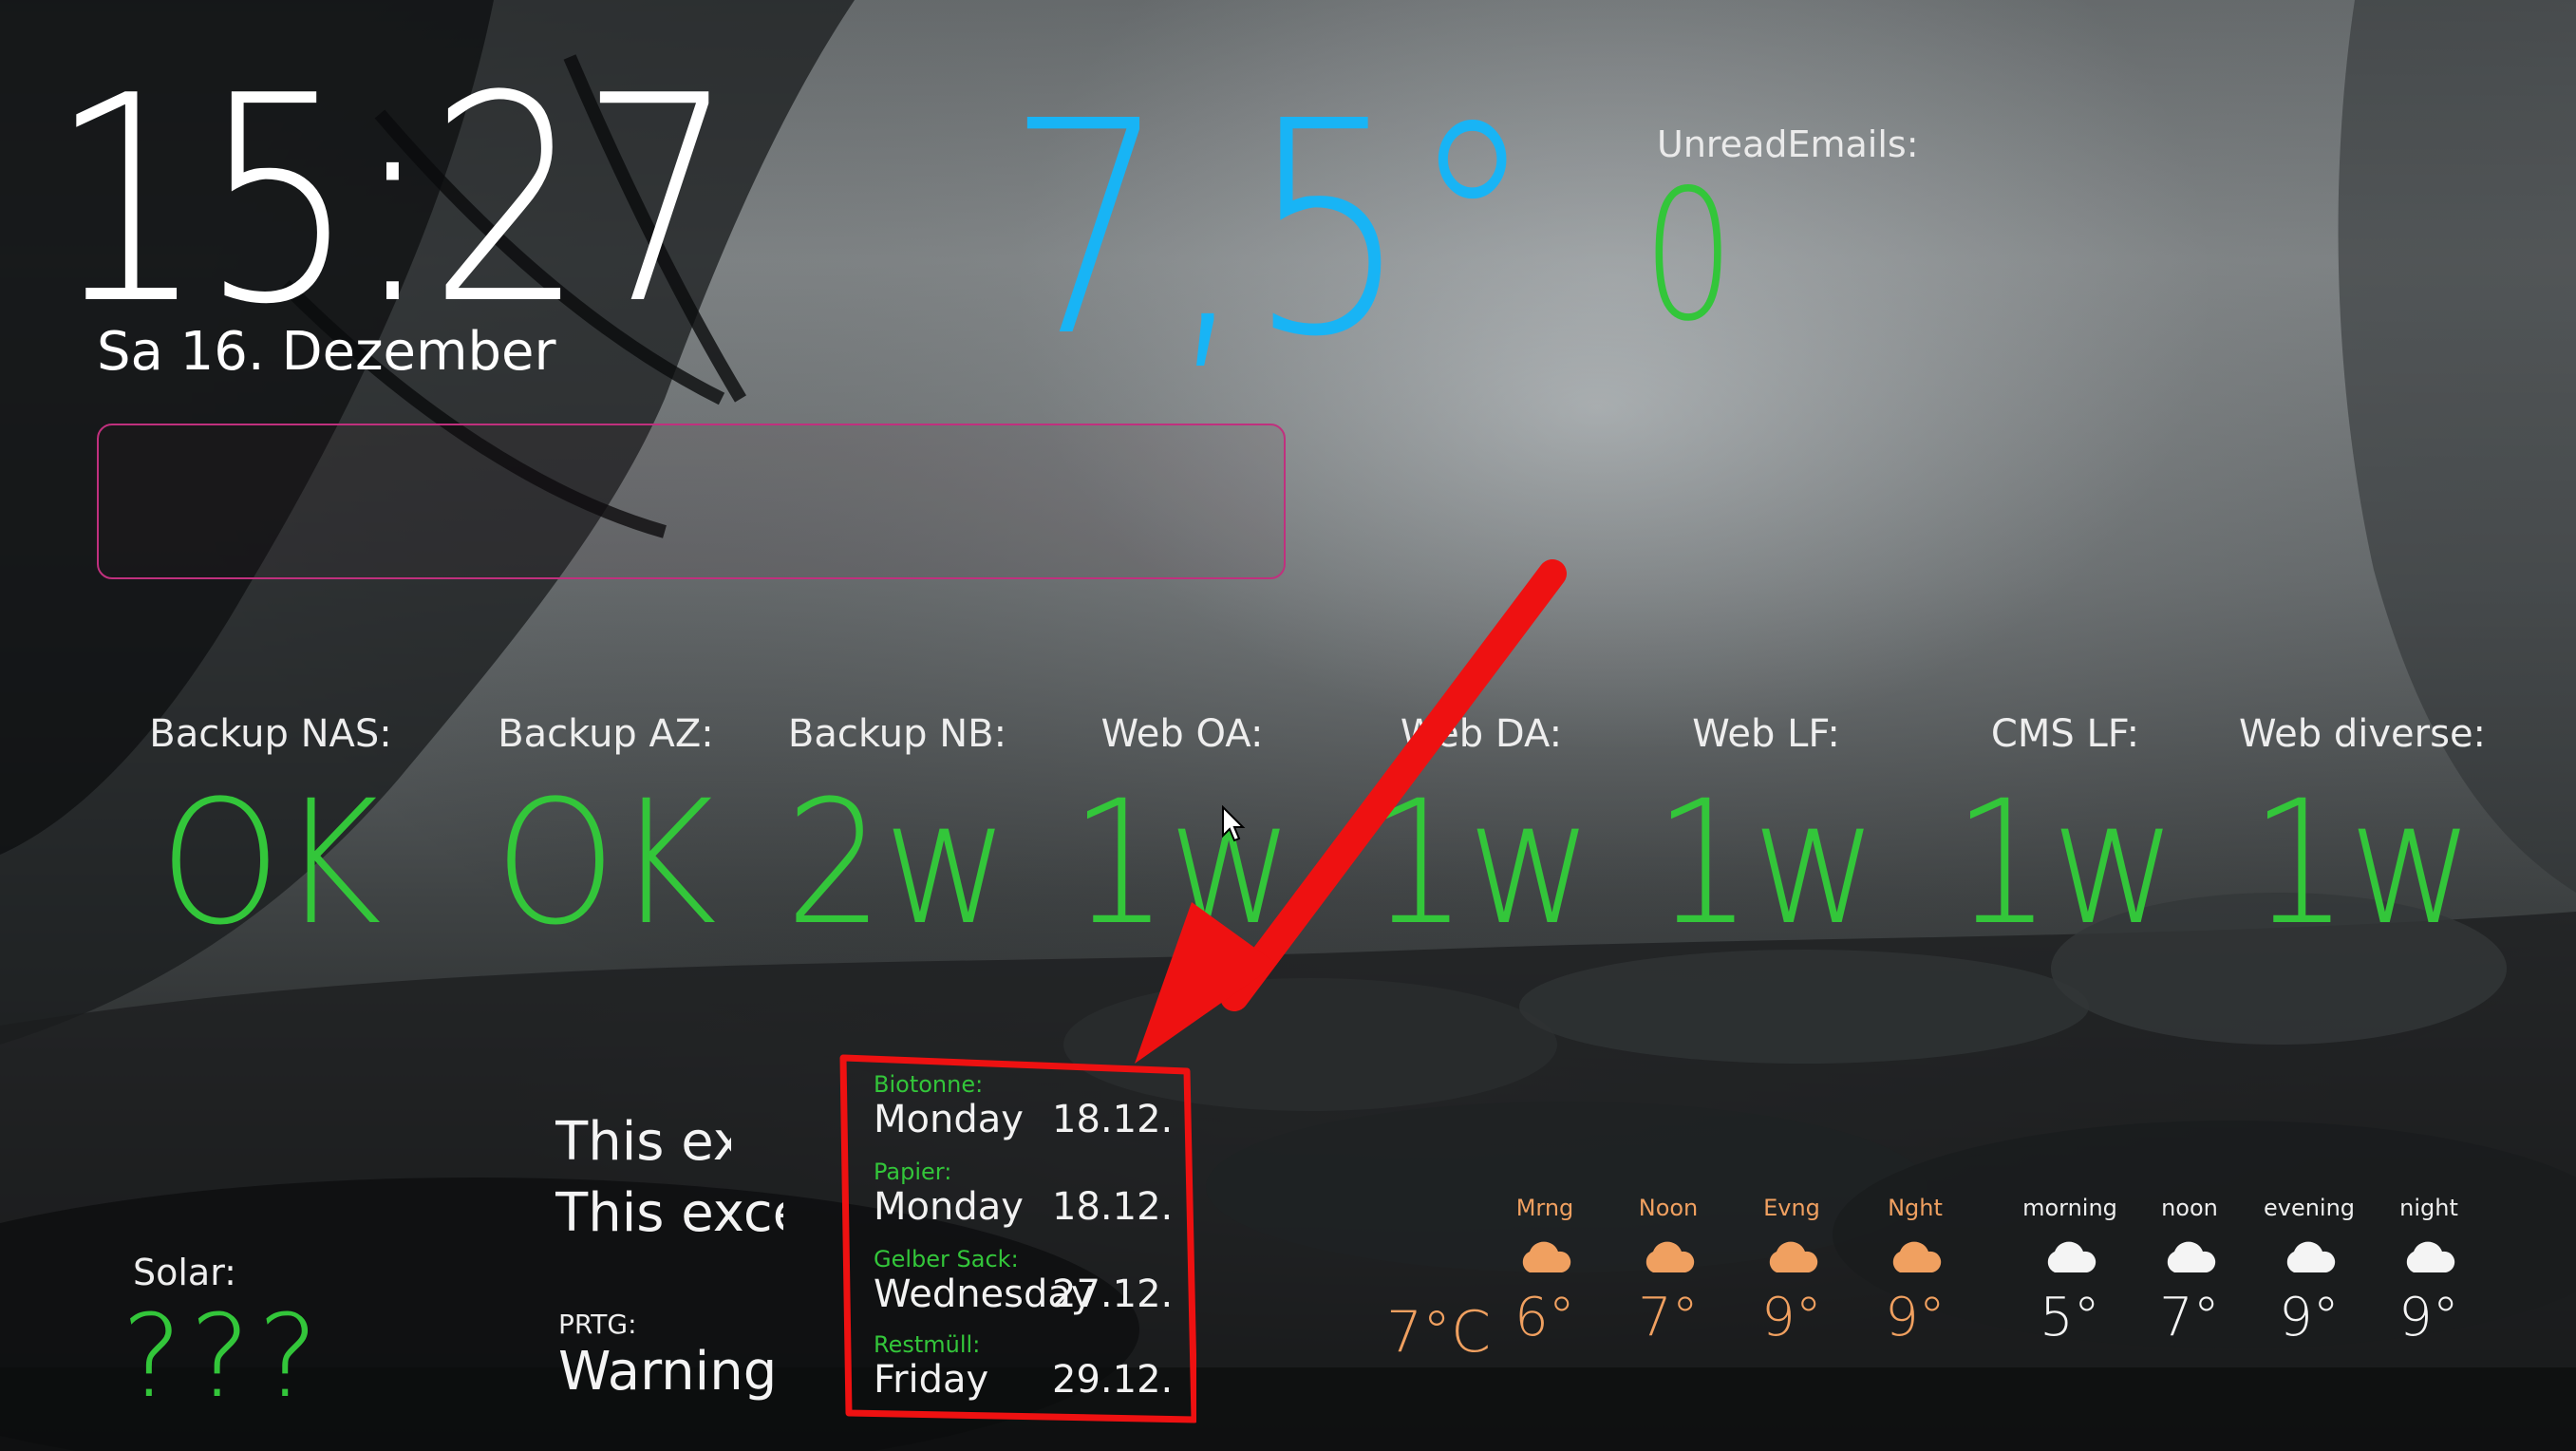 Image resolution: width=2576 pixels, height=1451 pixels. I want to click on clock-date: Sa 16. Dezember, so click(326, 352).